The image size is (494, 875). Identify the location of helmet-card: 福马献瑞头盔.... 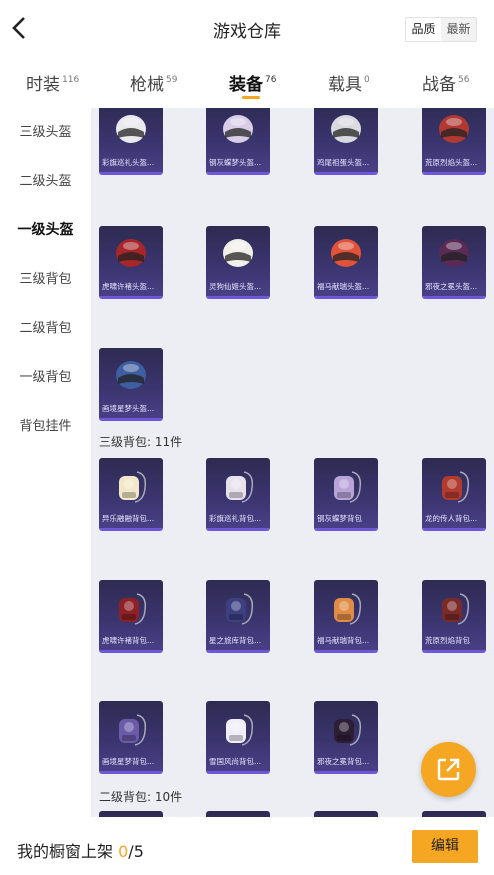
(346, 262).